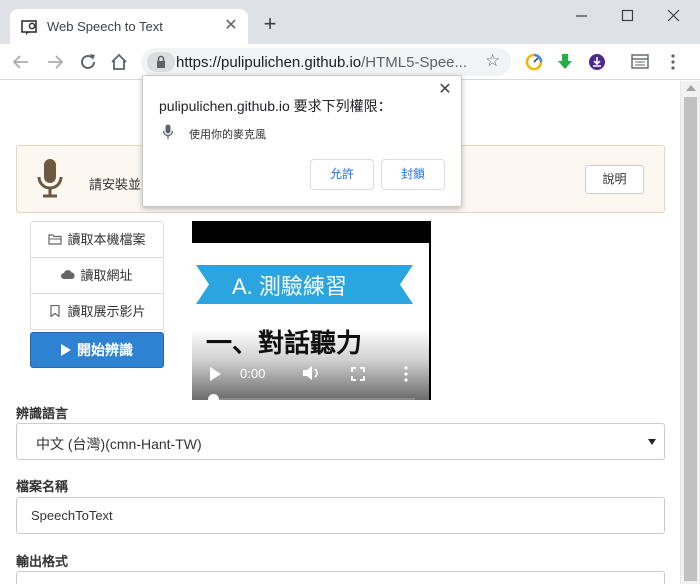 The image size is (700, 584). I want to click on lock-icon, so click(161, 61).